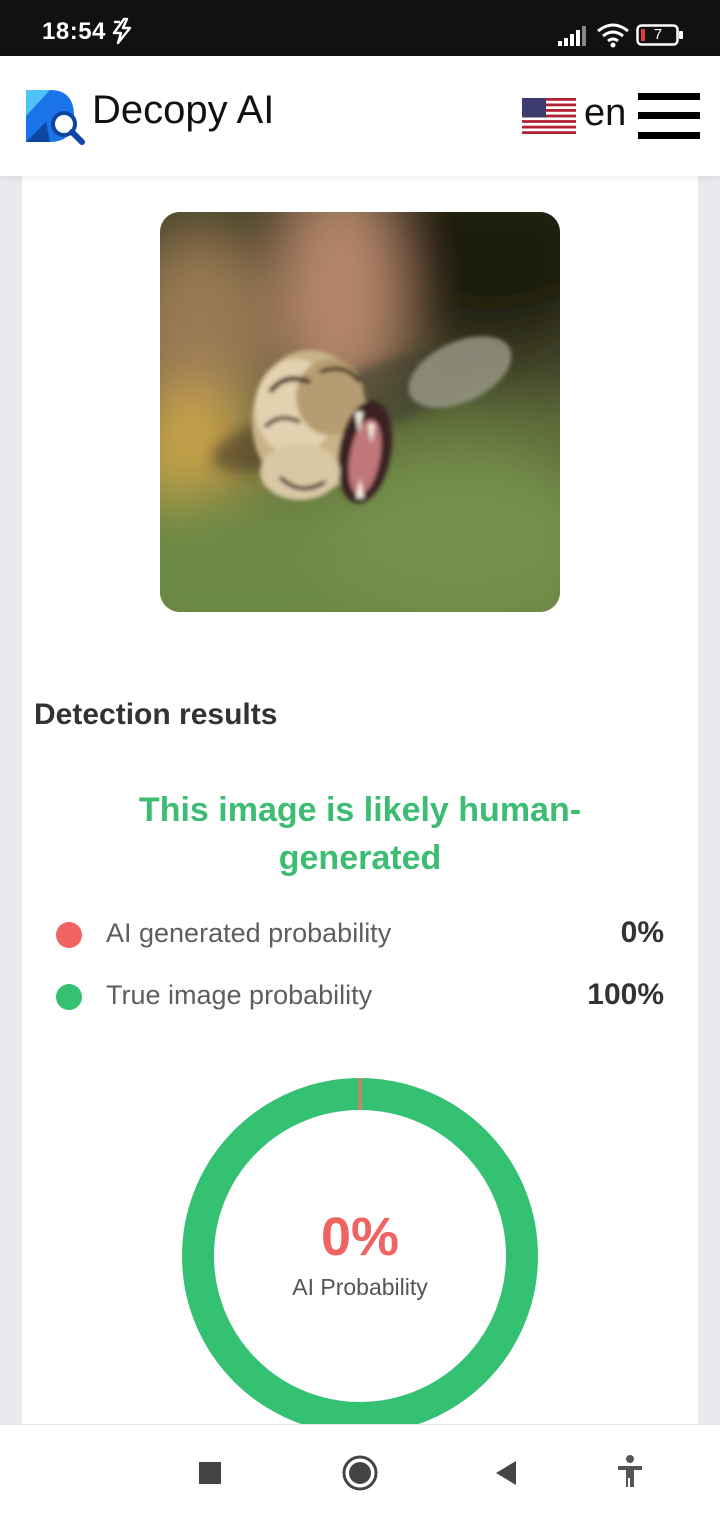 The width and height of the screenshot is (720, 1520). What do you see at coordinates (69, 935) in the screenshot?
I see `ai-legend-dot` at bounding box center [69, 935].